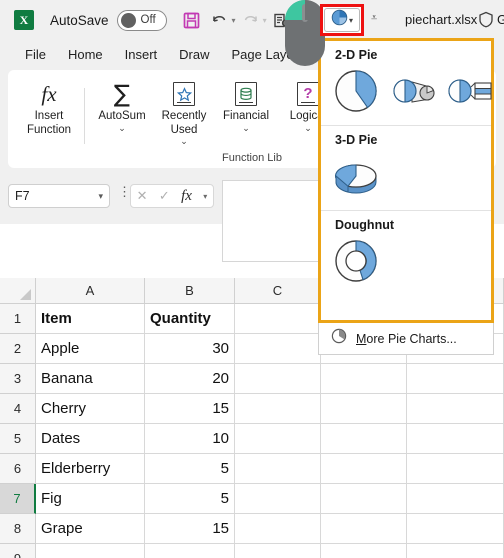 Image resolution: width=504 pixels, height=558 pixels. What do you see at coordinates (234, 20) in the screenshot?
I see `undo-chevron-down-icon: ▾` at bounding box center [234, 20].